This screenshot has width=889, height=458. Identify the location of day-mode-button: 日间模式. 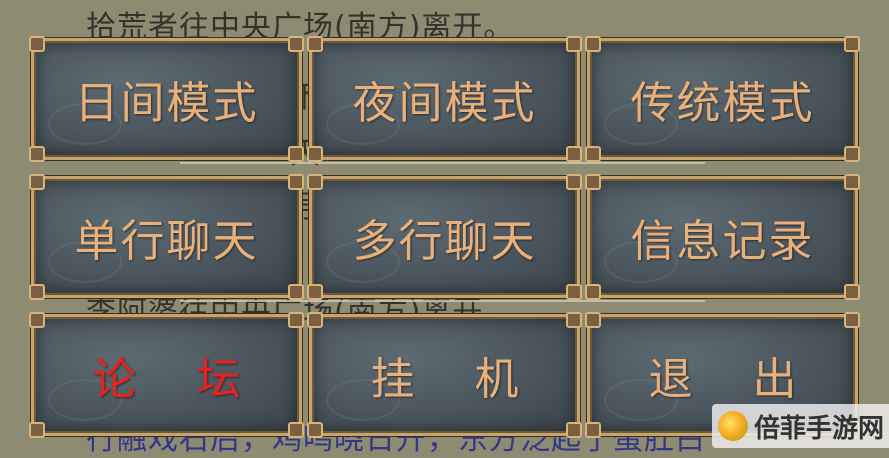
(166, 99).